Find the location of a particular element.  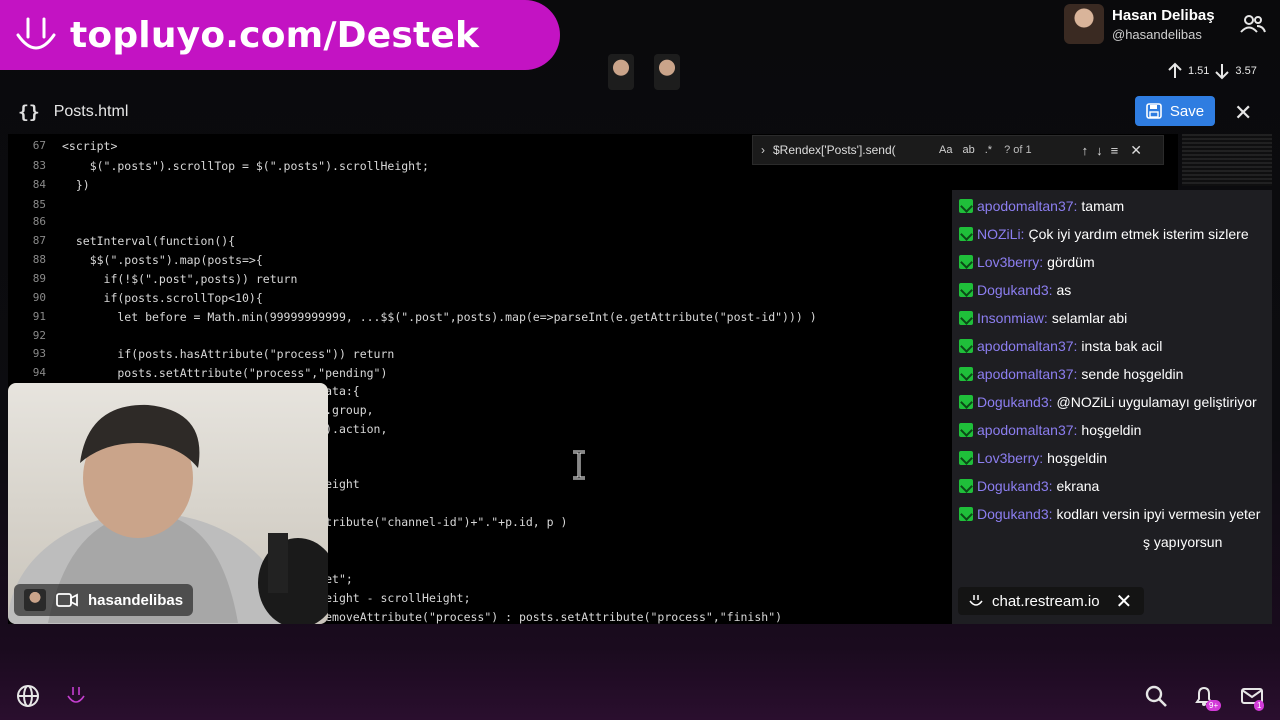

code-line: 92 is located at coordinates (35, 335).